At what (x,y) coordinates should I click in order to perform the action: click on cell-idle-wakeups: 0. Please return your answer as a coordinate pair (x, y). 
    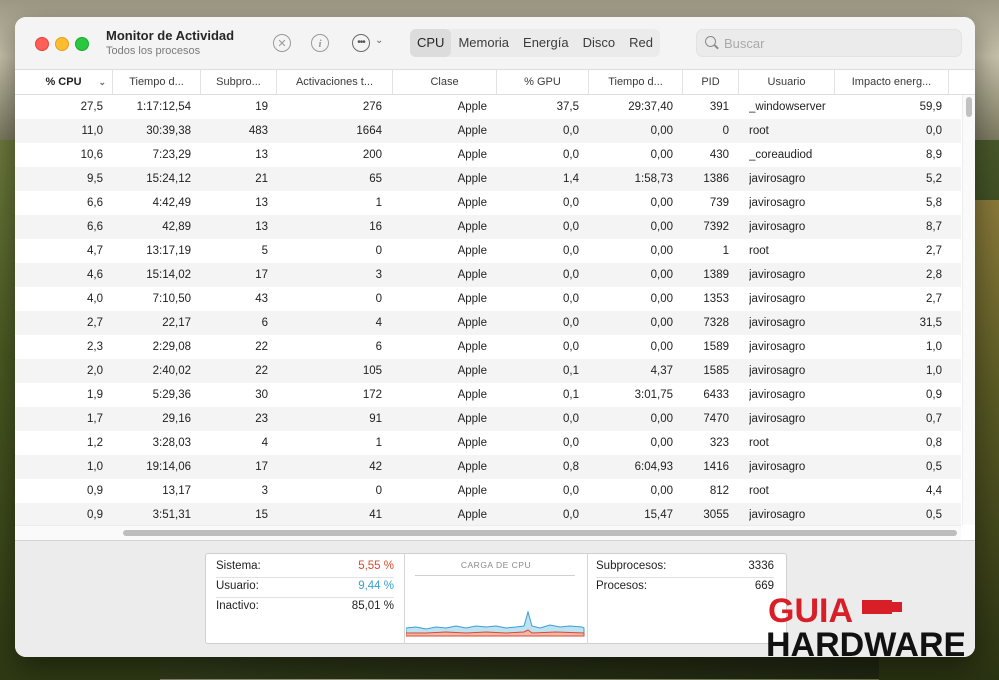
    Looking at the image, I should click on (378, 491).